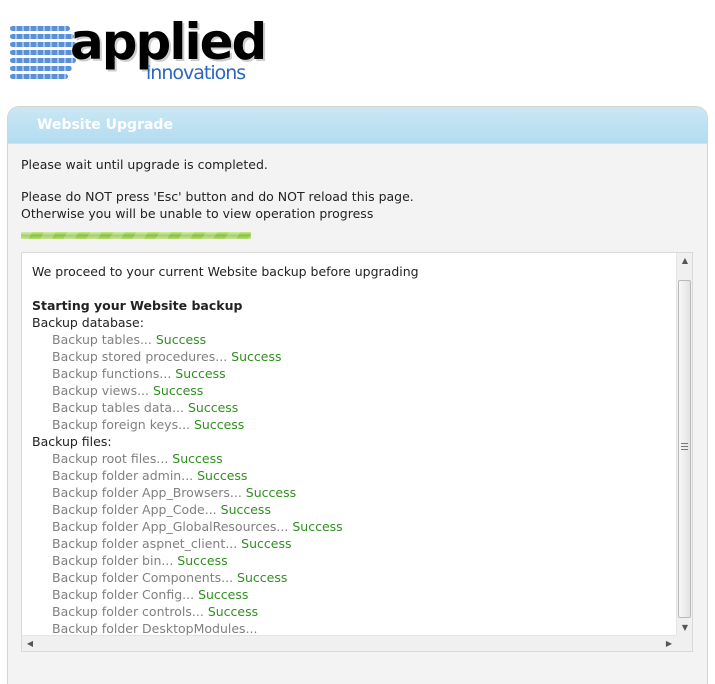 The height and width of the screenshot is (684, 715). What do you see at coordinates (352, 339) in the screenshot?
I see `log-item: Backup tables... Success` at bounding box center [352, 339].